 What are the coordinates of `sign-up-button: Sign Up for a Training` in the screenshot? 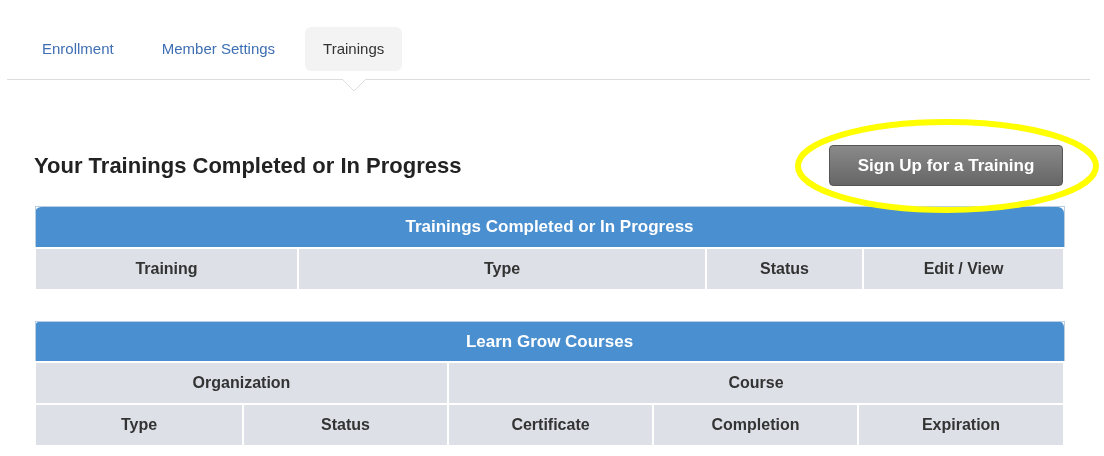 It's located at (946, 165).